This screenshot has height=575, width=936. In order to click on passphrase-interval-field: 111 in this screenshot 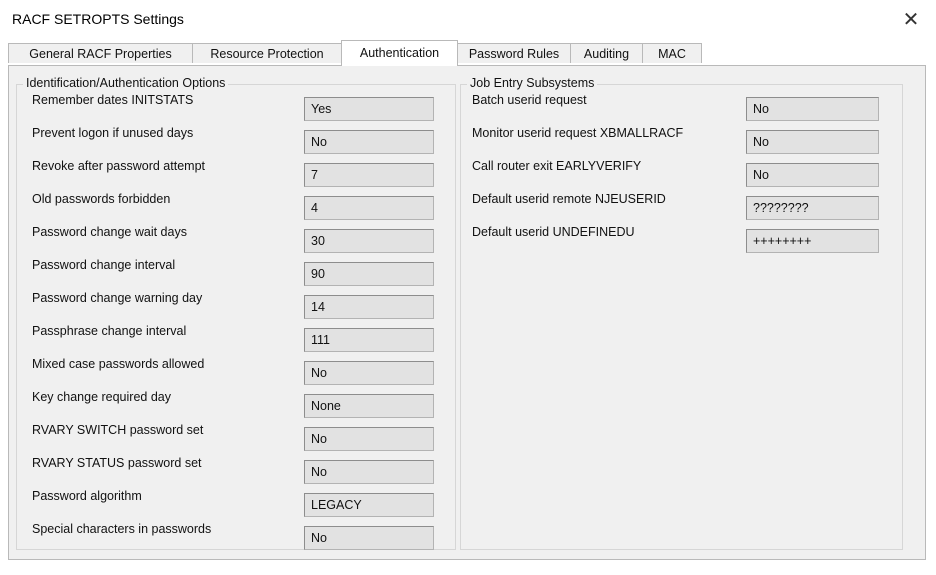, I will do `click(369, 340)`.